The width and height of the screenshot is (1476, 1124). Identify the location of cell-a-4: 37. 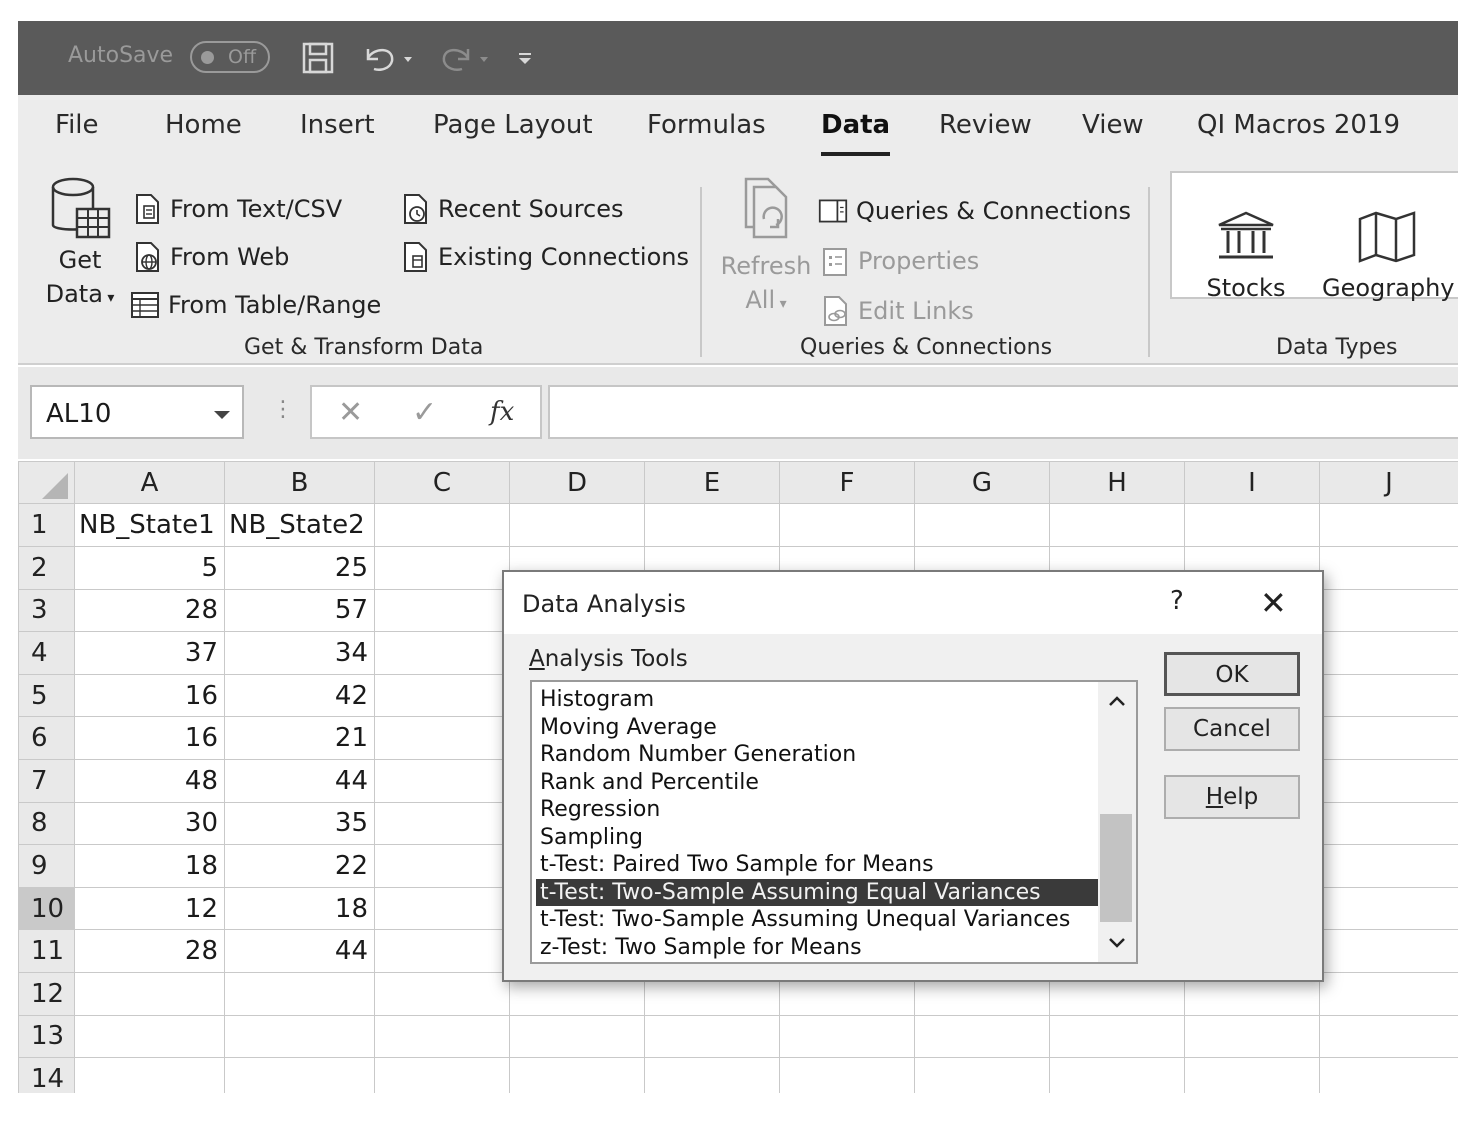
(149, 653).